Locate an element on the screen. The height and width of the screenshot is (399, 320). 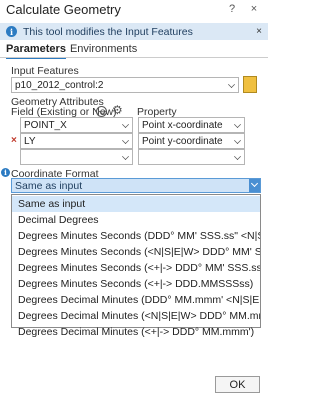
info-close-button: × is located at coordinates (259, 31).